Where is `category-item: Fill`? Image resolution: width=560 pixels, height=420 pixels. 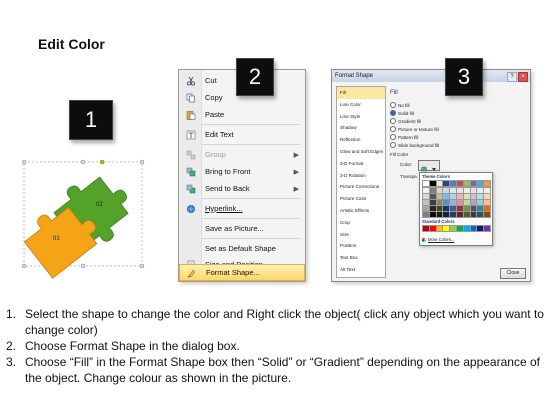
category-item: Fill is located at coordinates (361, 93).